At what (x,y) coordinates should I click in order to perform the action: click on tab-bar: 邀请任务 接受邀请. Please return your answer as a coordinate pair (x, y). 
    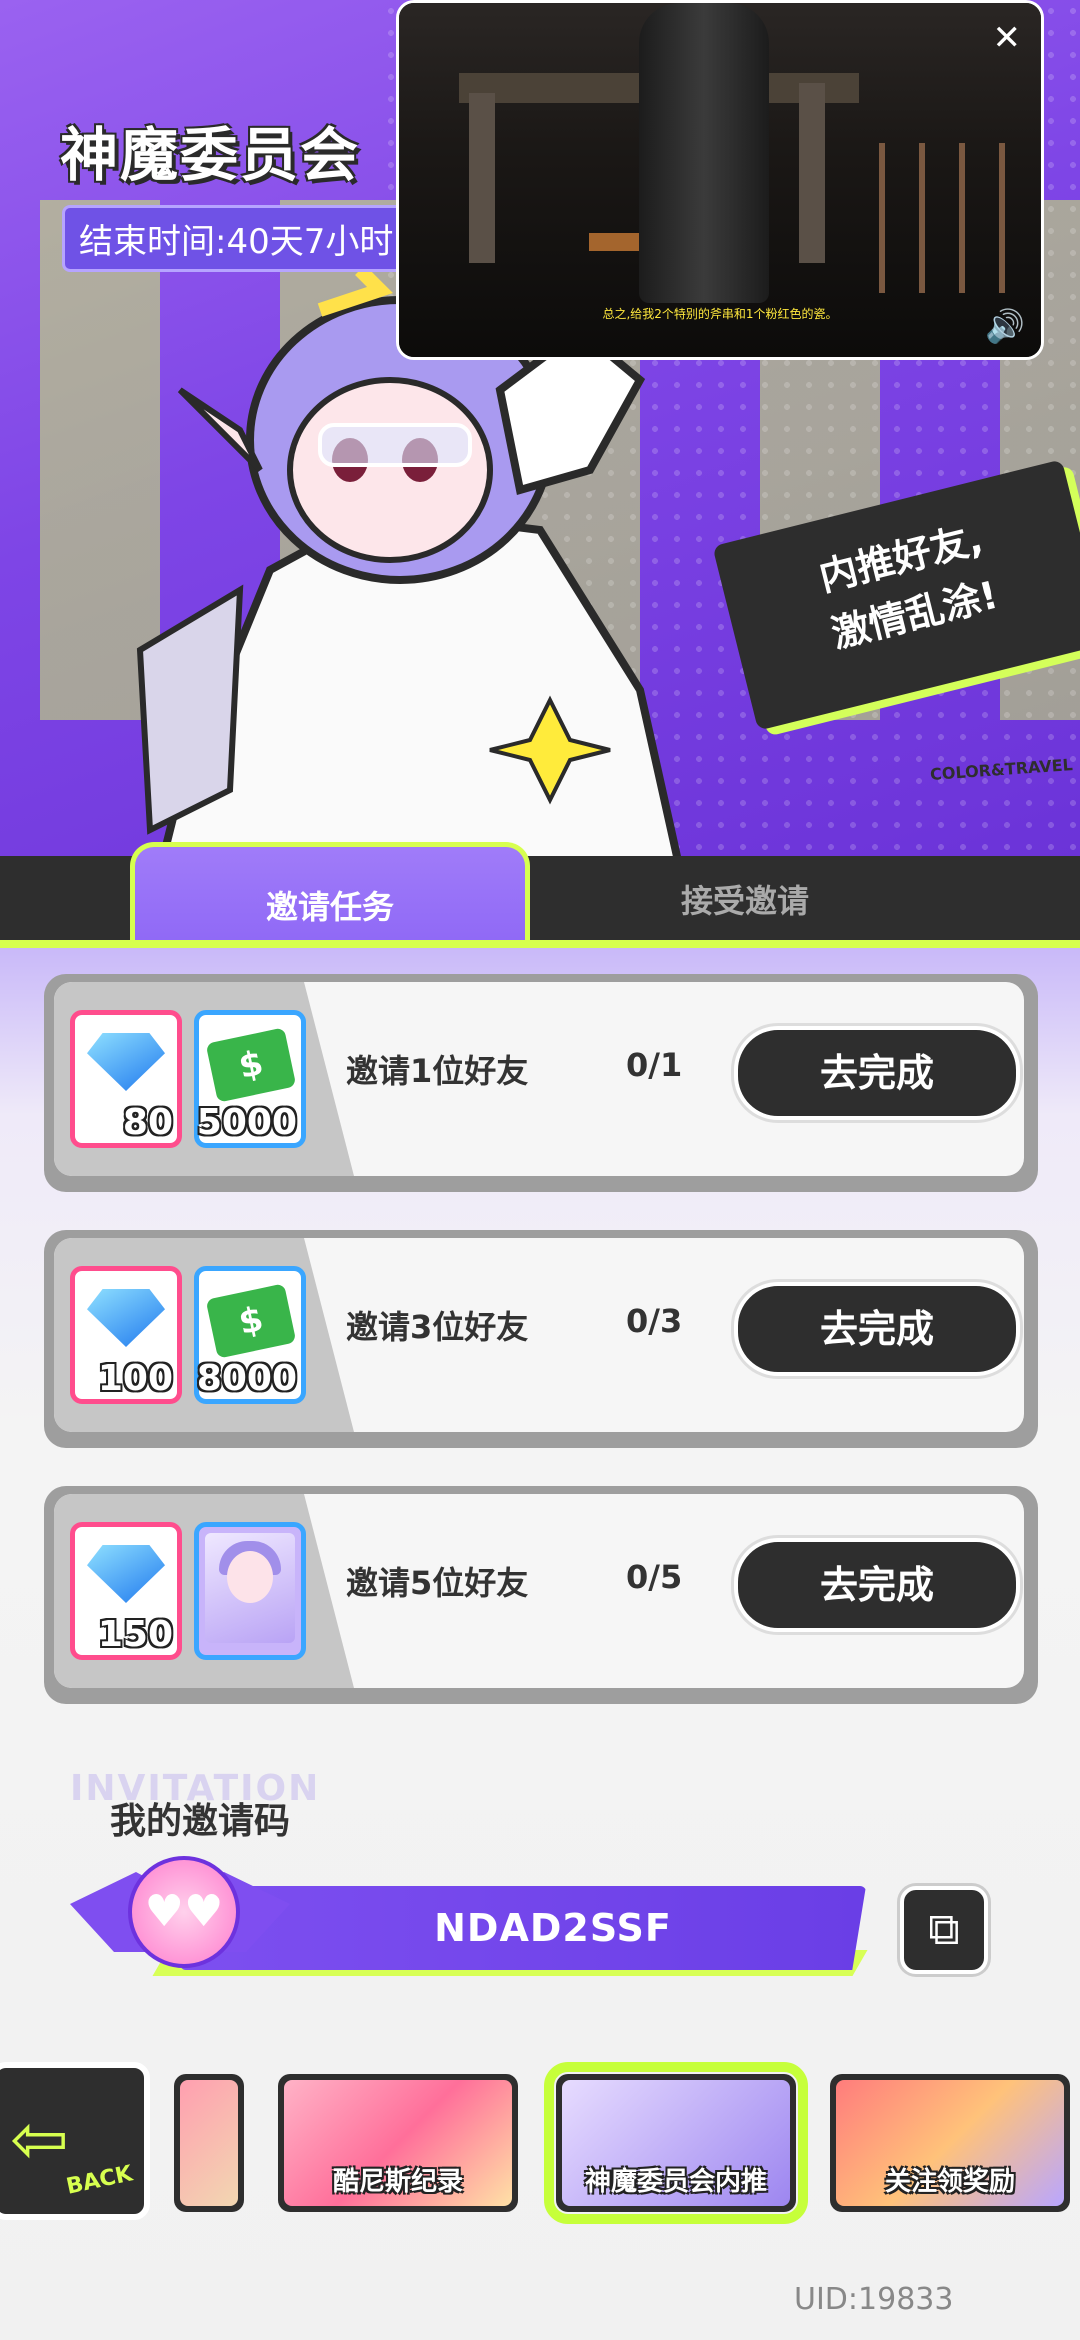
    Looking at the image, I should click on (540, 894).